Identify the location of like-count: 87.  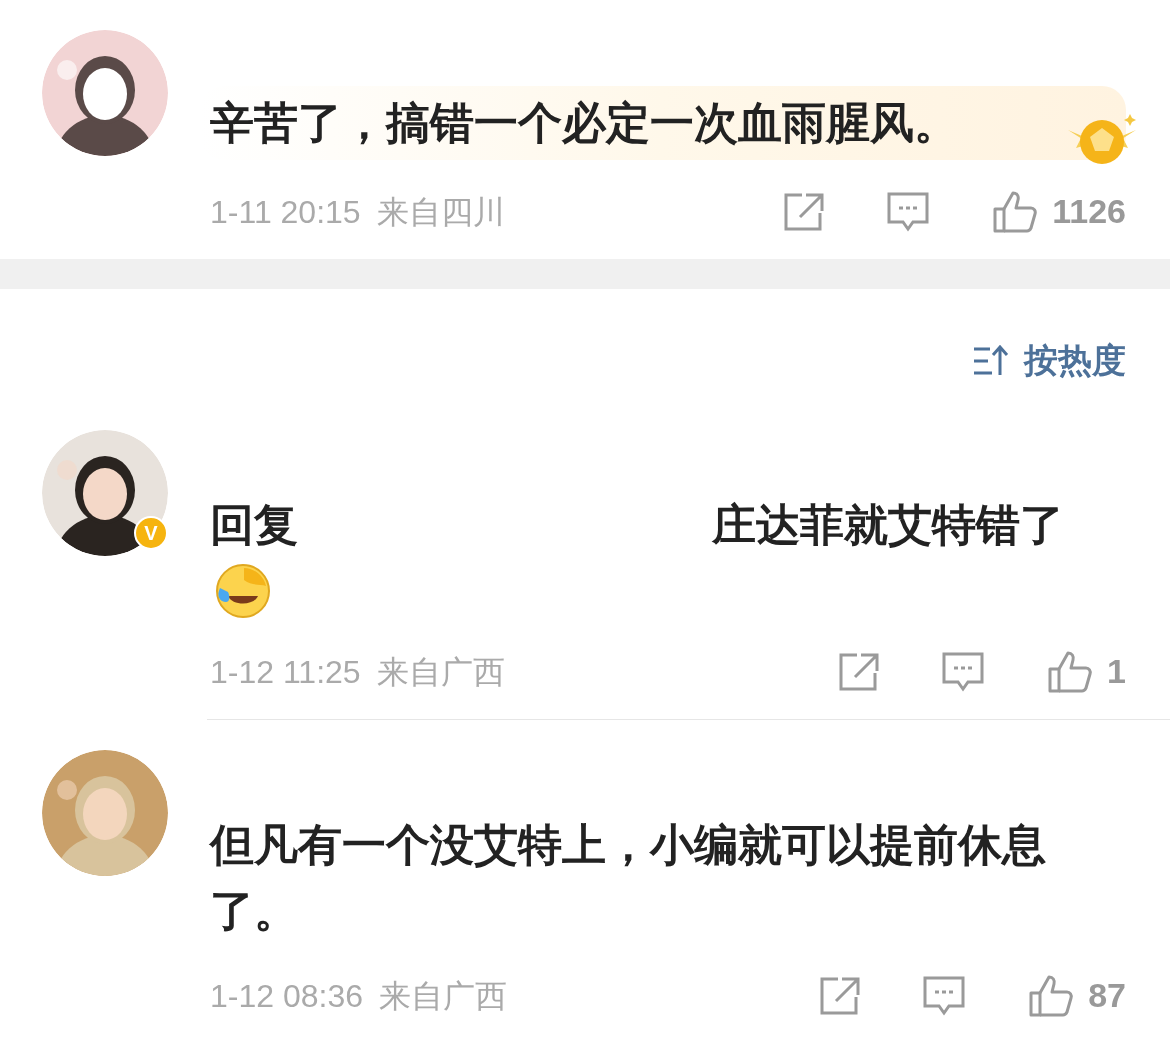
(1107, 995).